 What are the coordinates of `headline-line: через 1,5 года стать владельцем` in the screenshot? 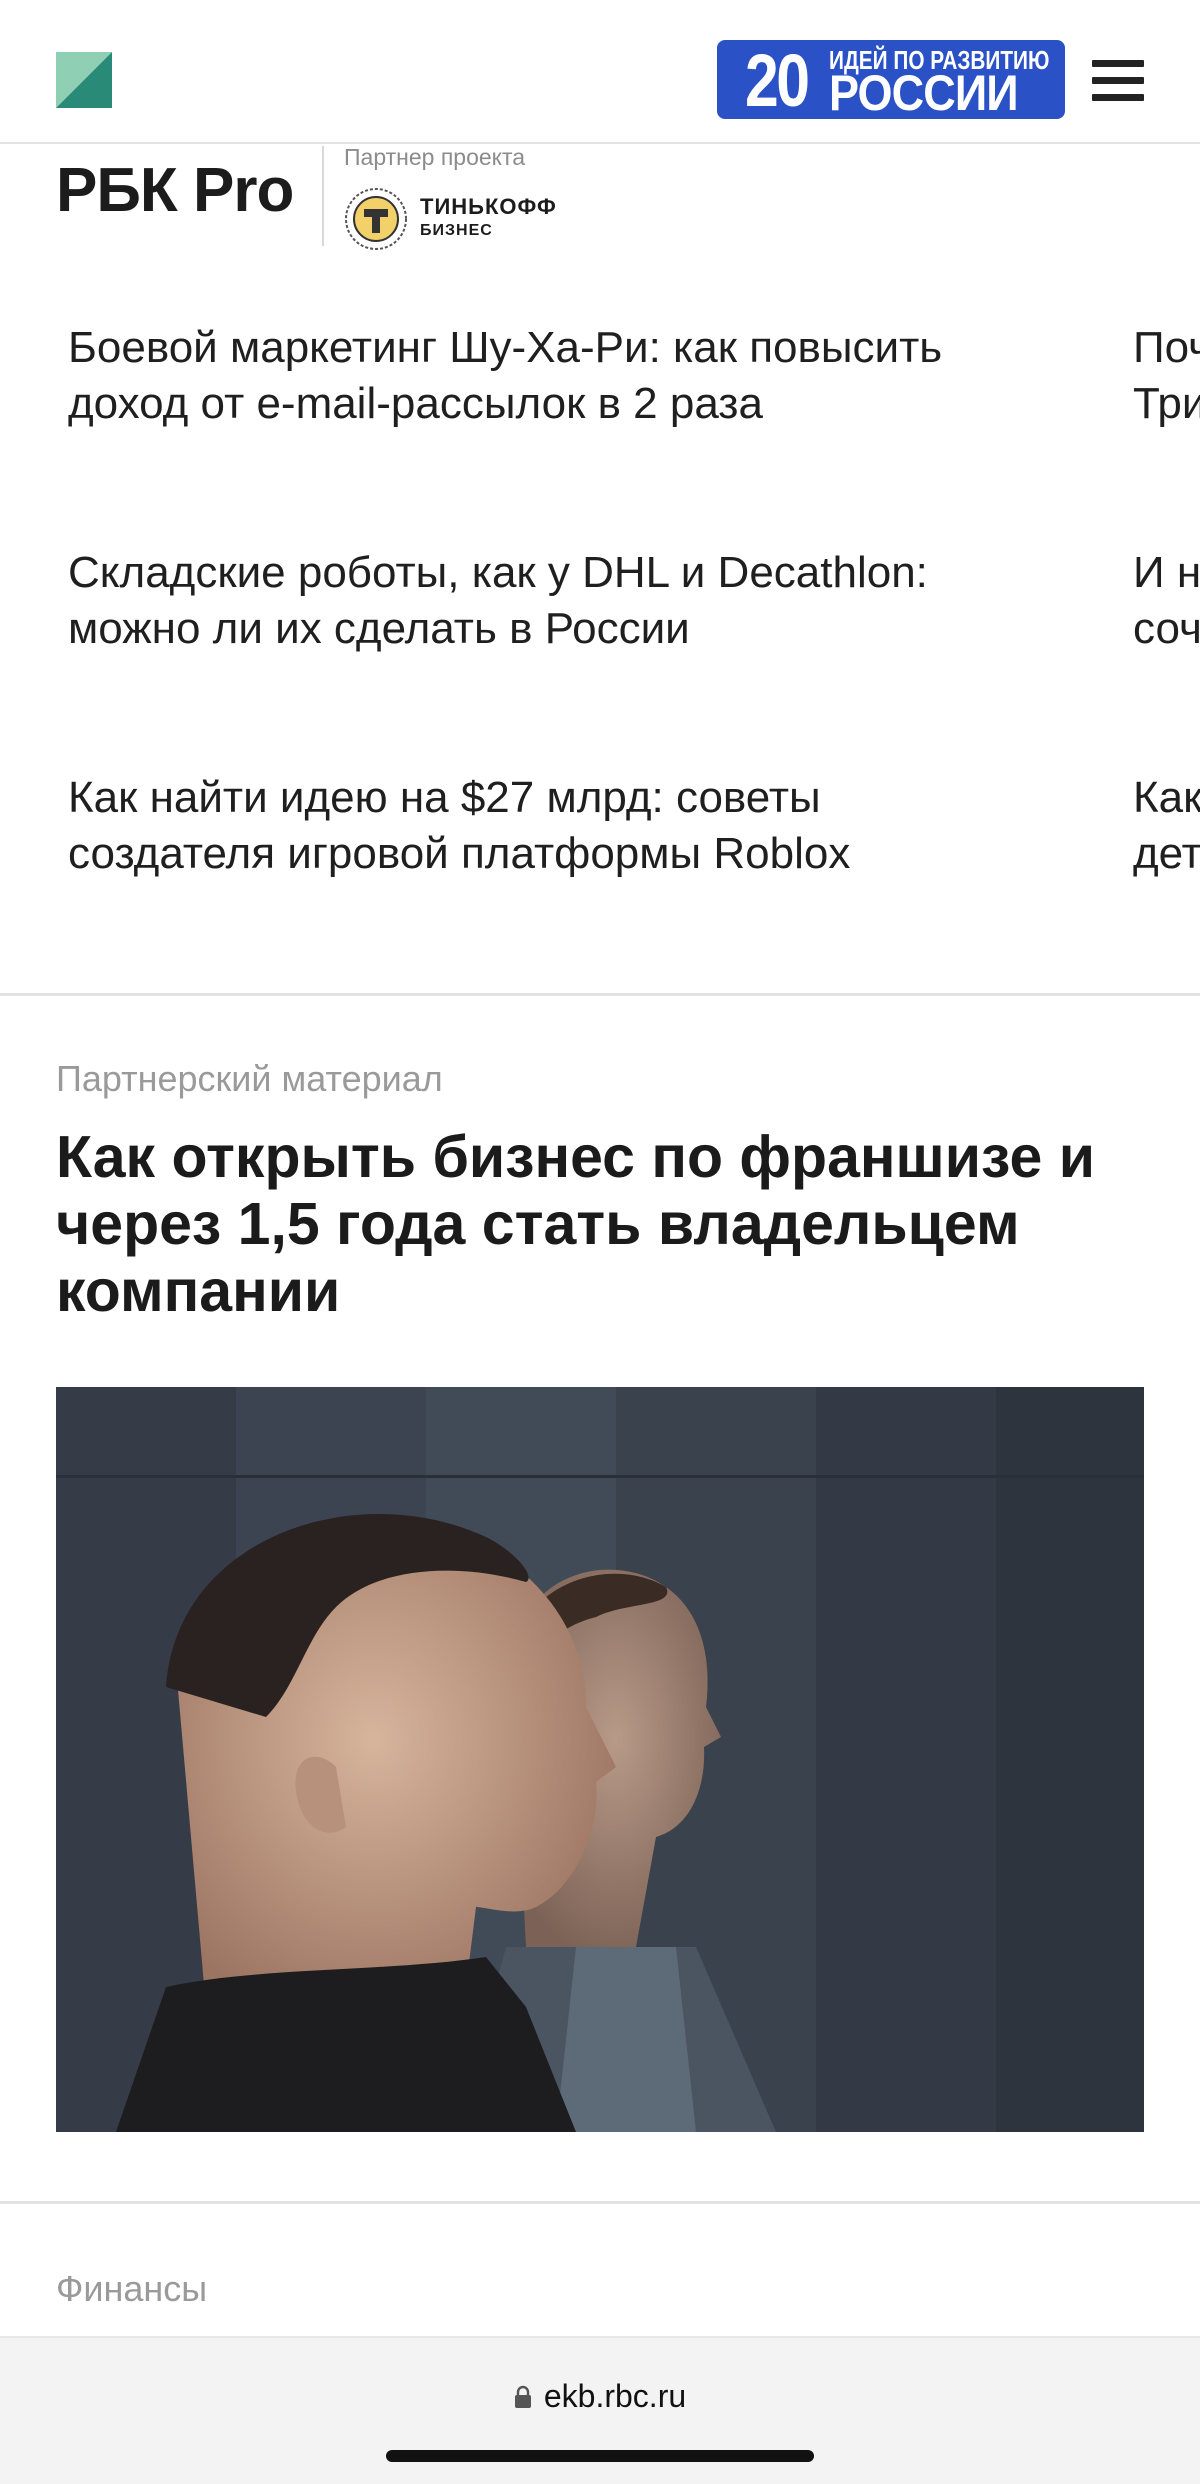 It's located at (538, 1224).